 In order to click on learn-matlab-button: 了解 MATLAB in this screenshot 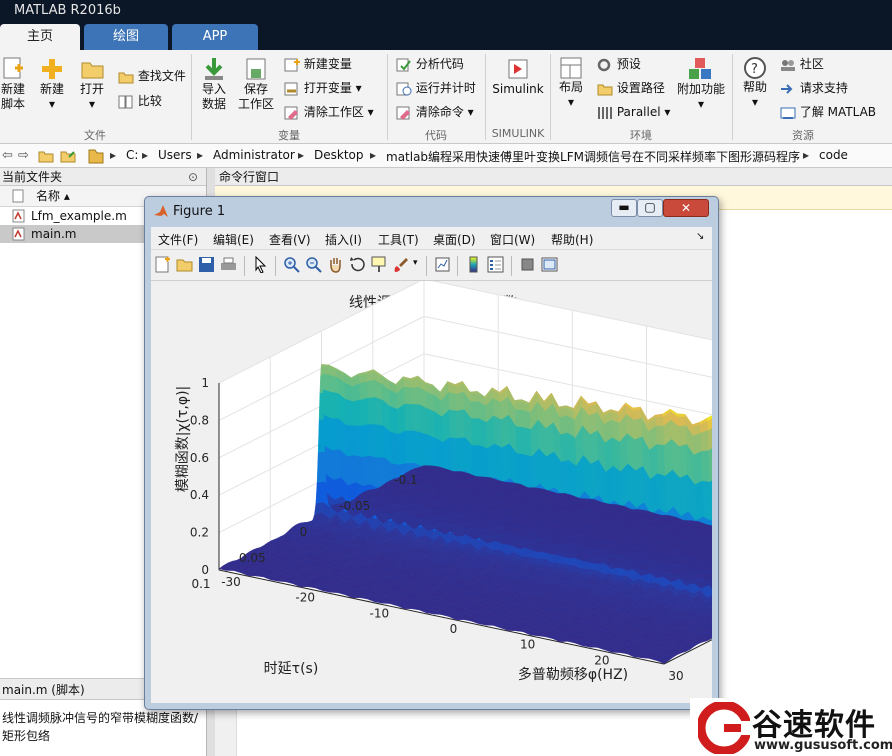, I will do `click(828, 112)`.